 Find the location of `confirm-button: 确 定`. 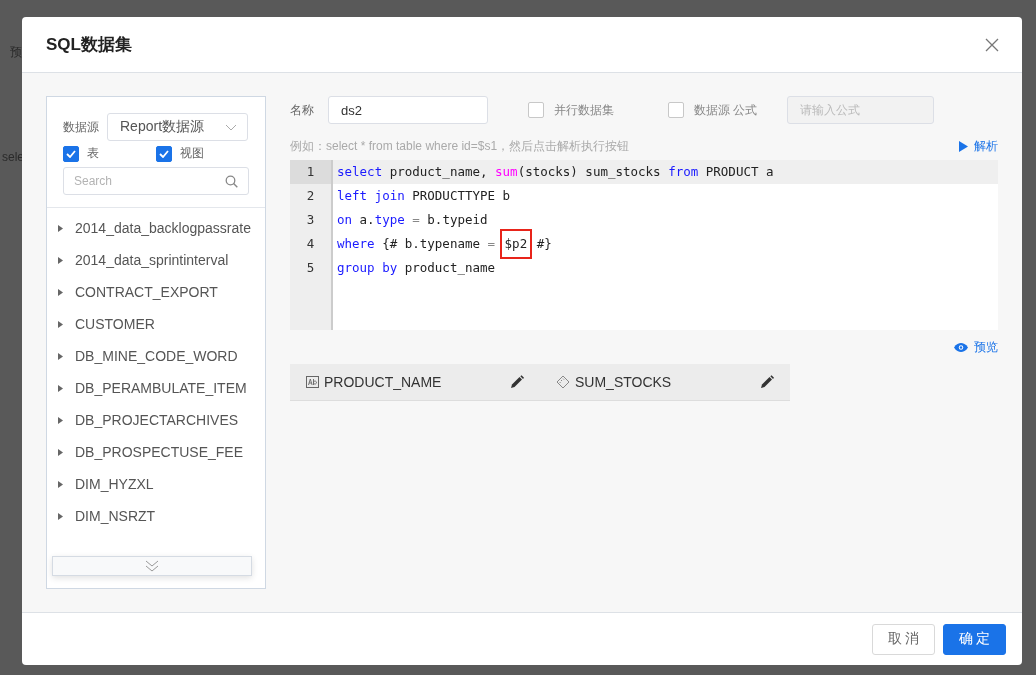

confirm-button: 确 定 is located at coordinates (974, 639).